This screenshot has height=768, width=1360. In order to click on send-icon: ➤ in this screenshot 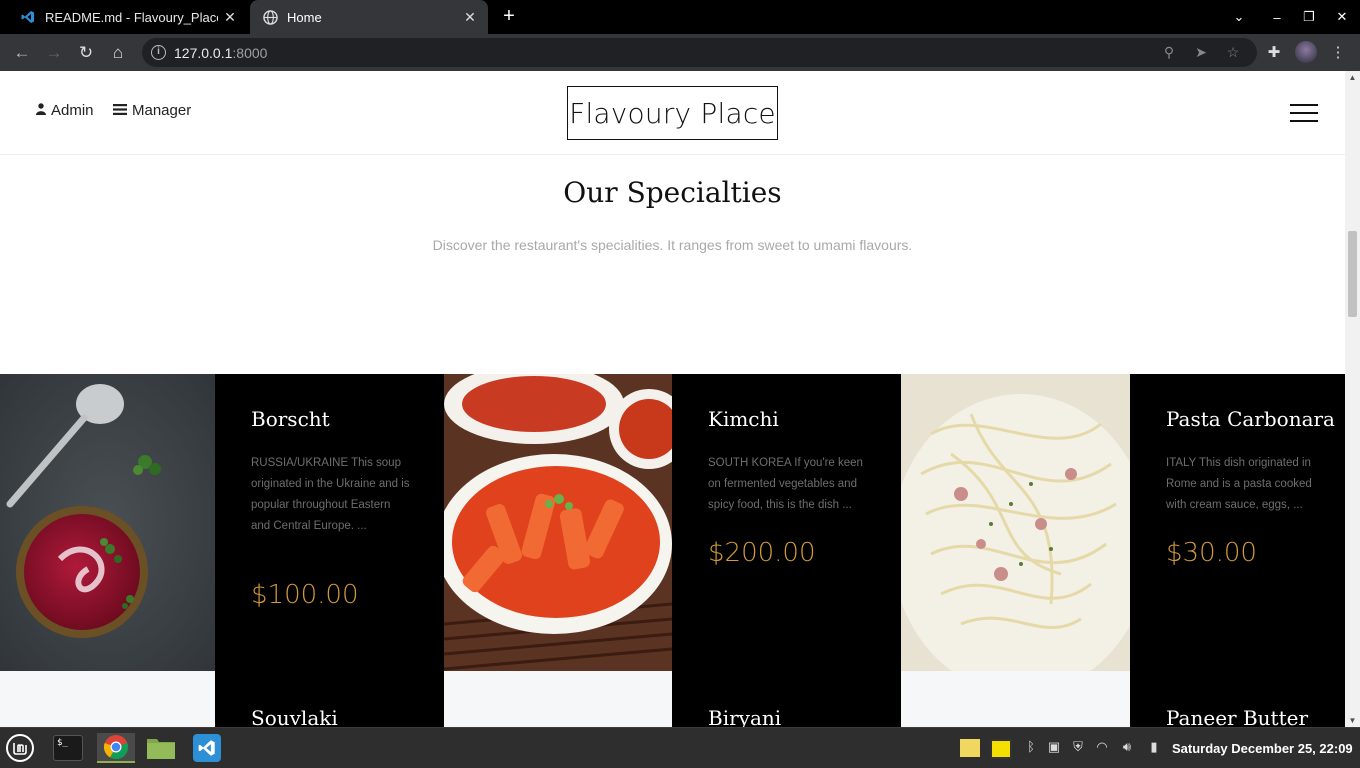, I will do `click(1201, 53)`.